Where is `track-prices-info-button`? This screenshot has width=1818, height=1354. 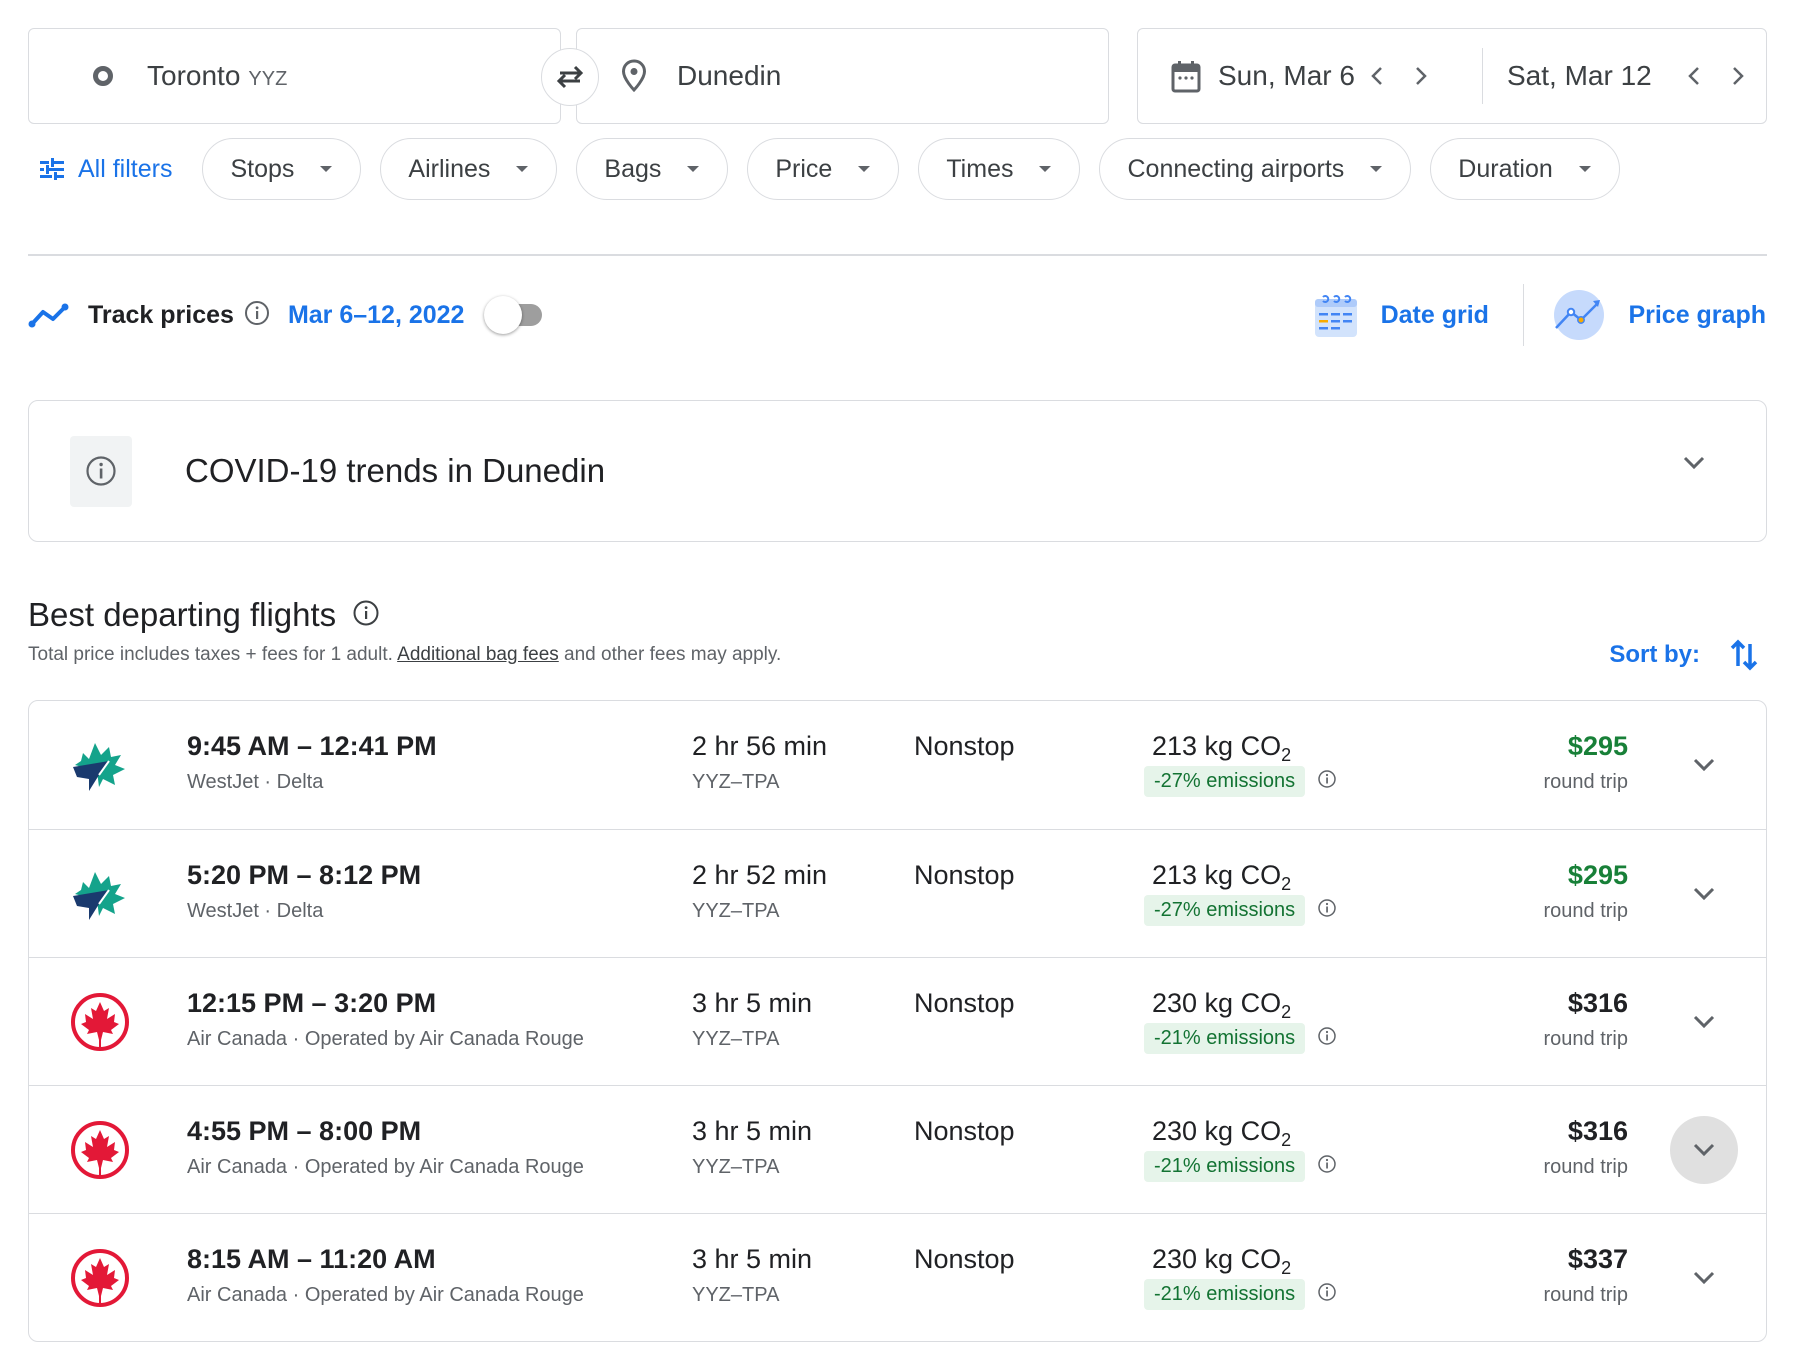 track-prices-info-button is located at coordinates (257, 315).